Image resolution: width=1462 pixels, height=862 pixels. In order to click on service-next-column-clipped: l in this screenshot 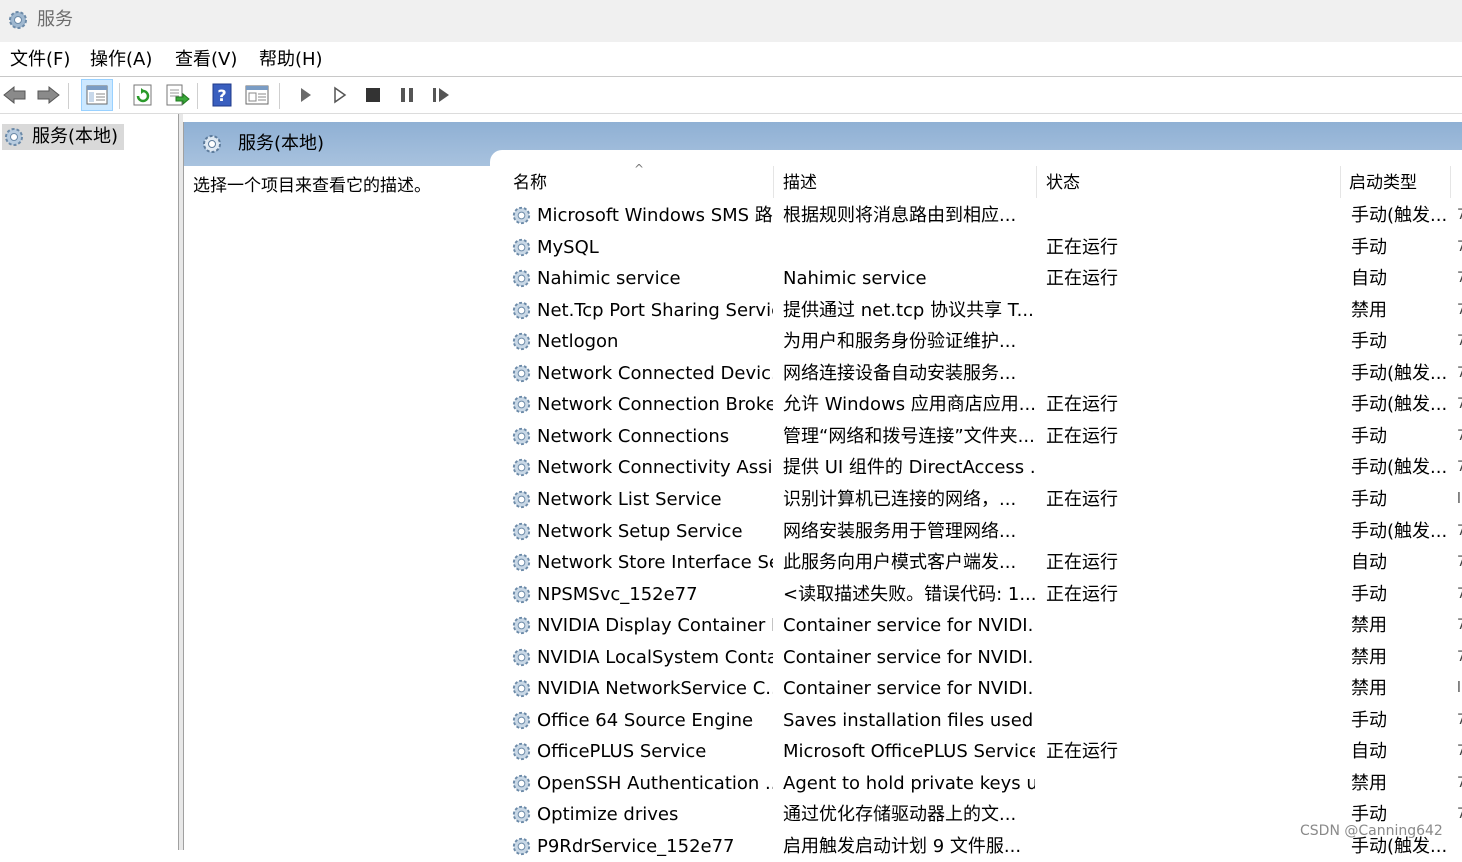, I will do `click(1459, 688)`.